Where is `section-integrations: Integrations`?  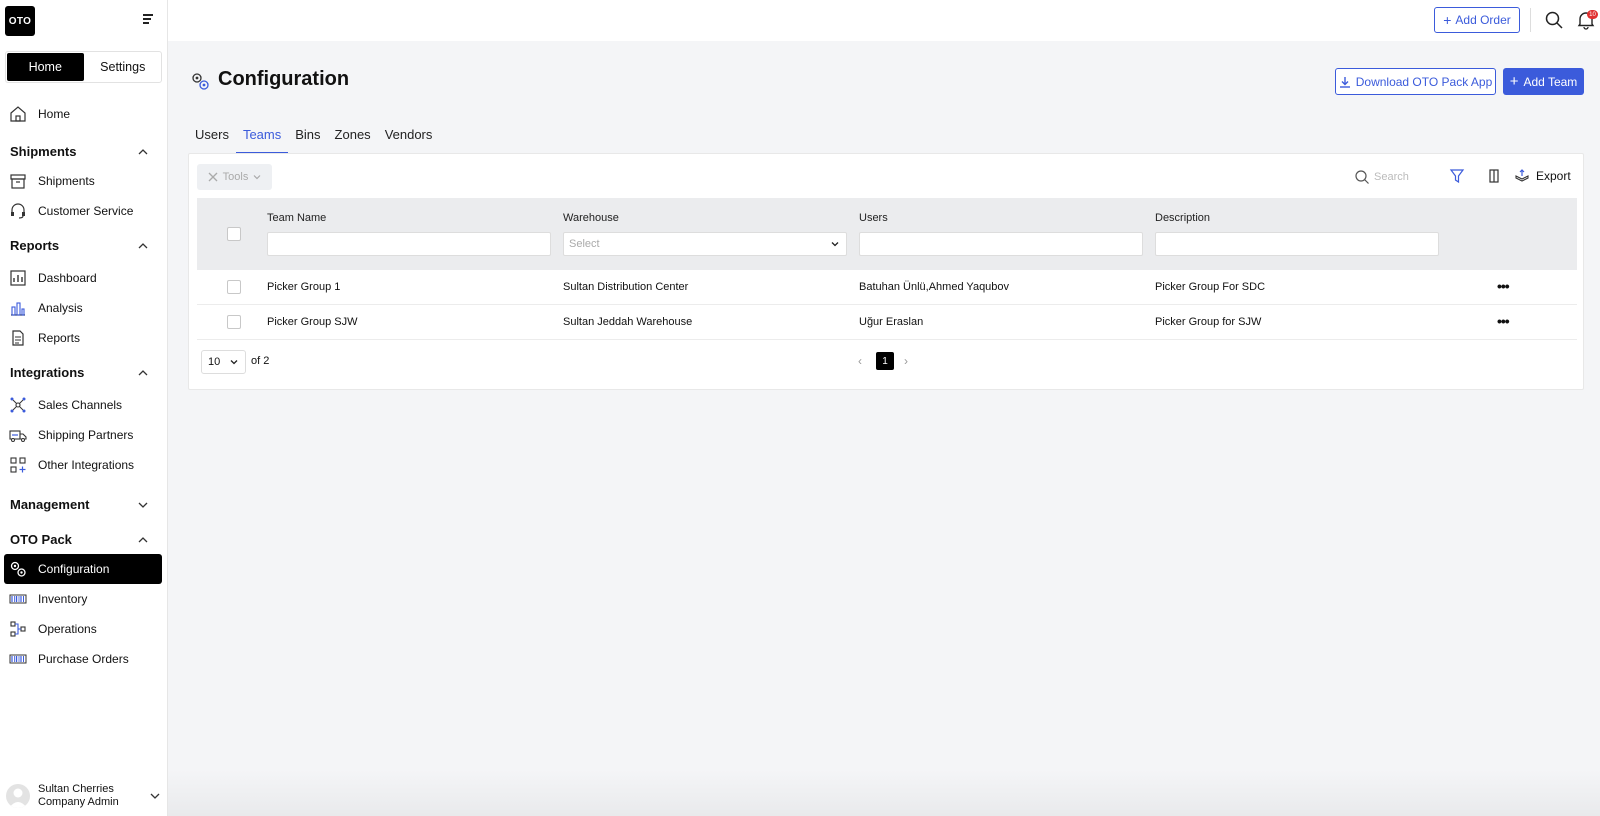
section-integrations: Integrations is located at coordinates (80, 372).